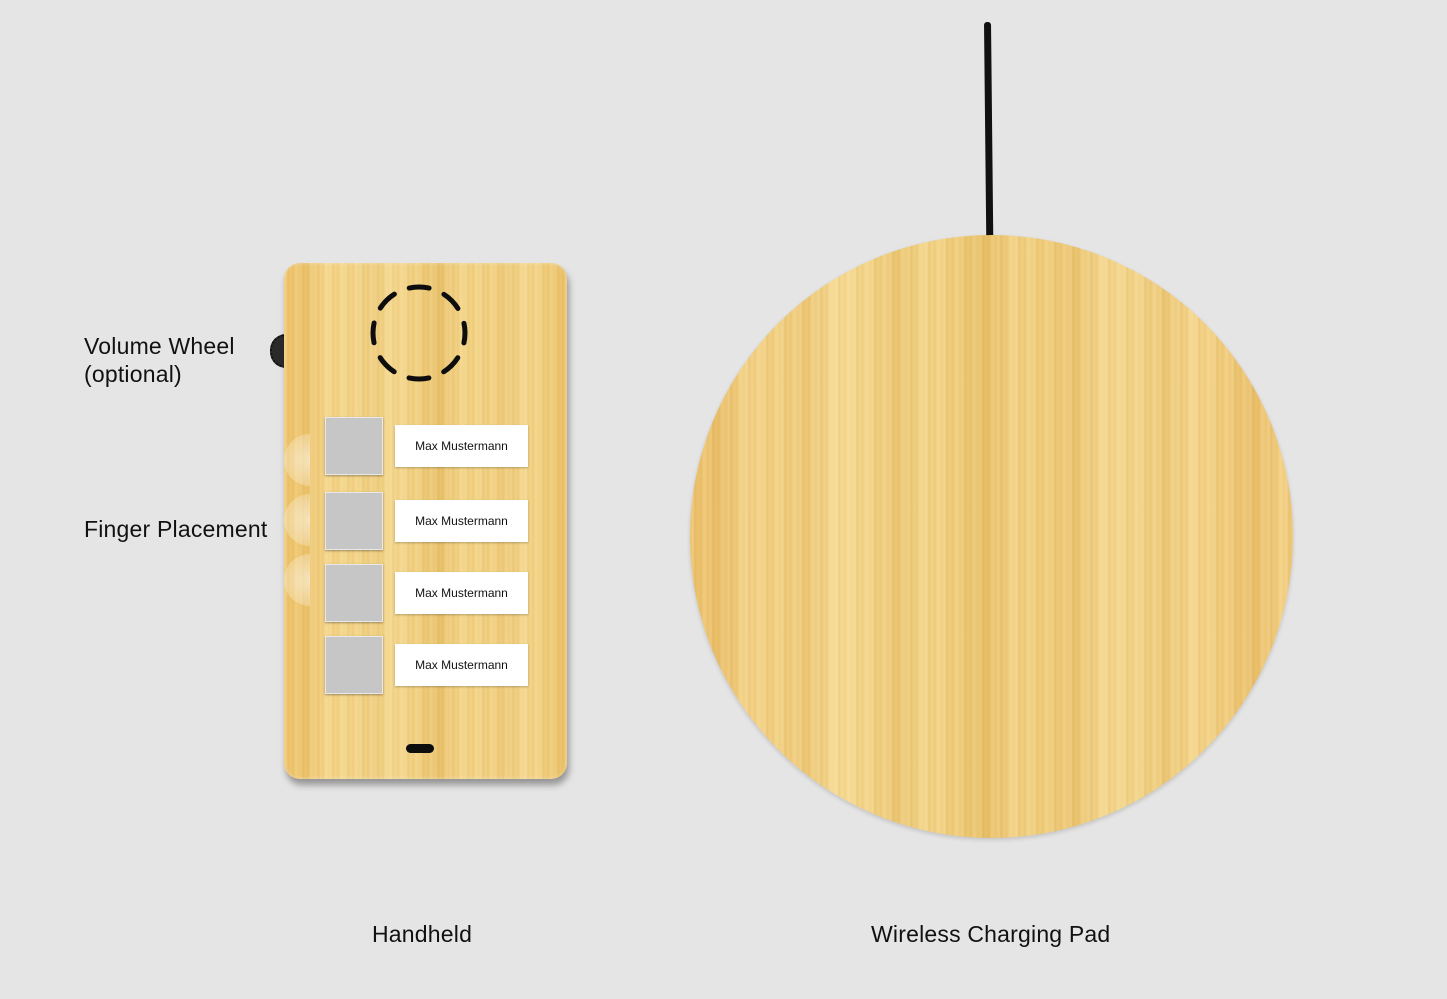  What do you see at coordinates (991, 934) in the screenshot?
I see `charging-pad-caption: Wireless Charging Pad` at bounding box center [991, 934].